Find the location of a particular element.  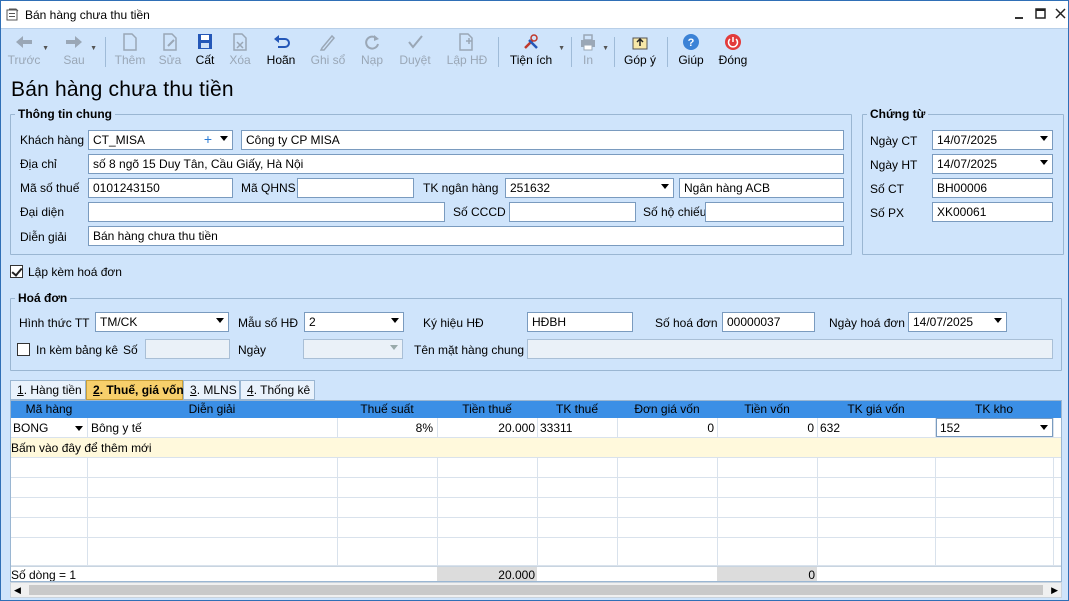

tab-tax-cost: 2. Thuế, giá vốn is located at coordinates (135, 390).